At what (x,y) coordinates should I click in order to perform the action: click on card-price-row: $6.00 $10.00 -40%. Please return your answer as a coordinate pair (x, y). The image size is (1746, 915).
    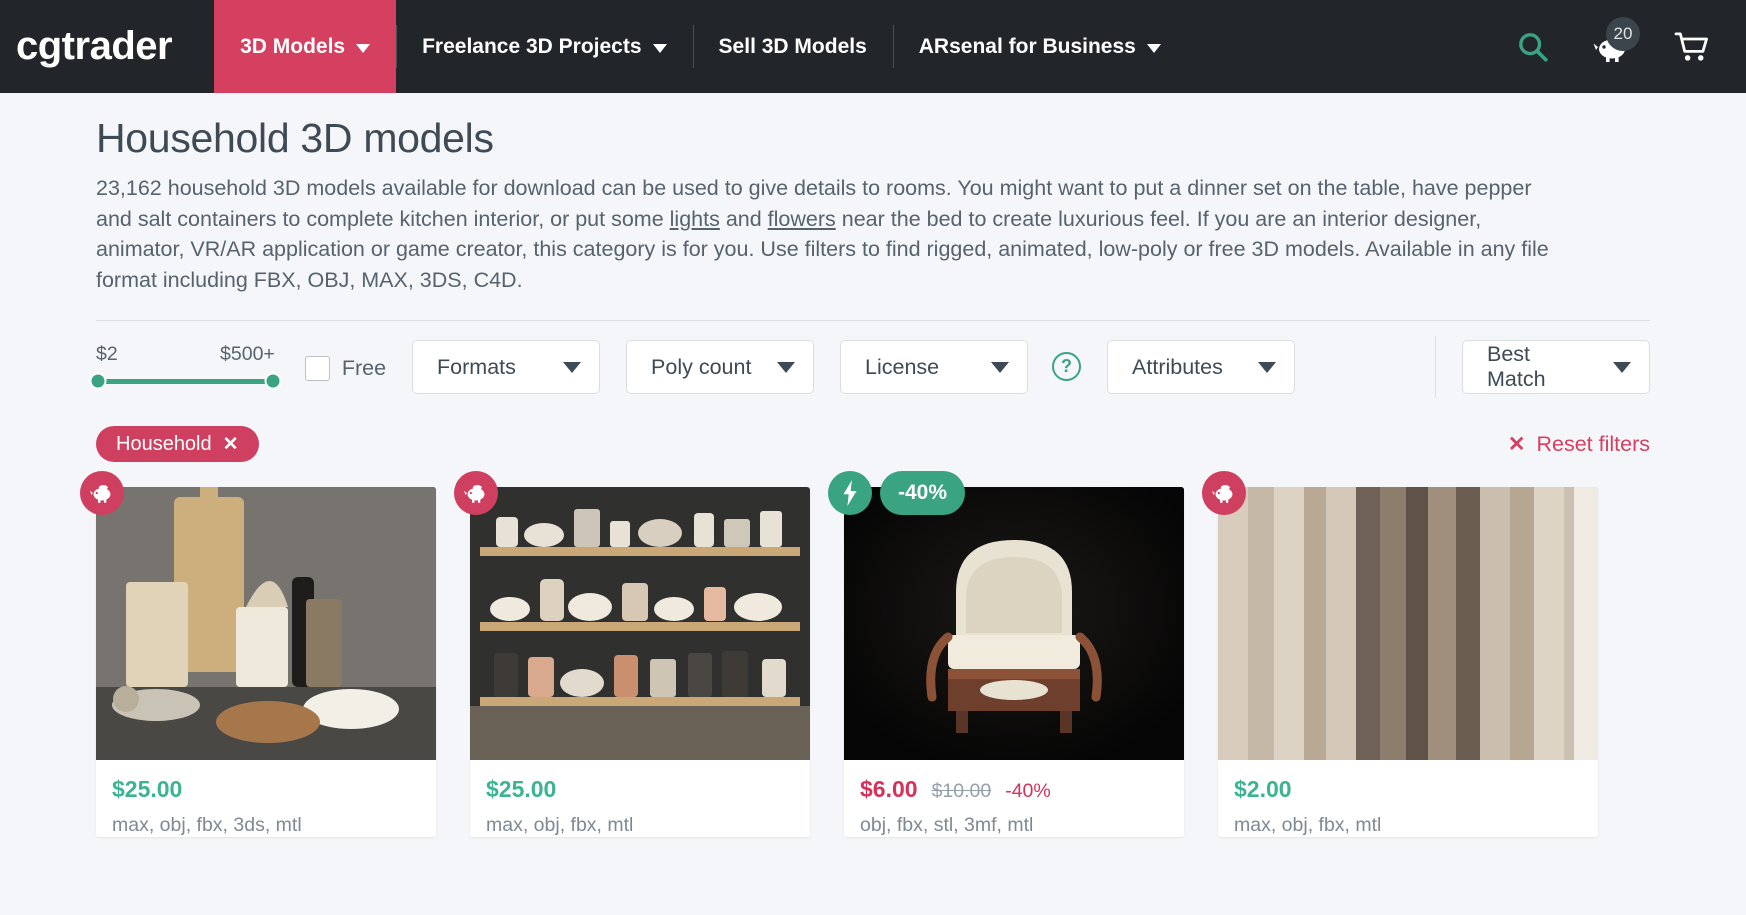
    Looking at the image, I should click on (1014, 789).